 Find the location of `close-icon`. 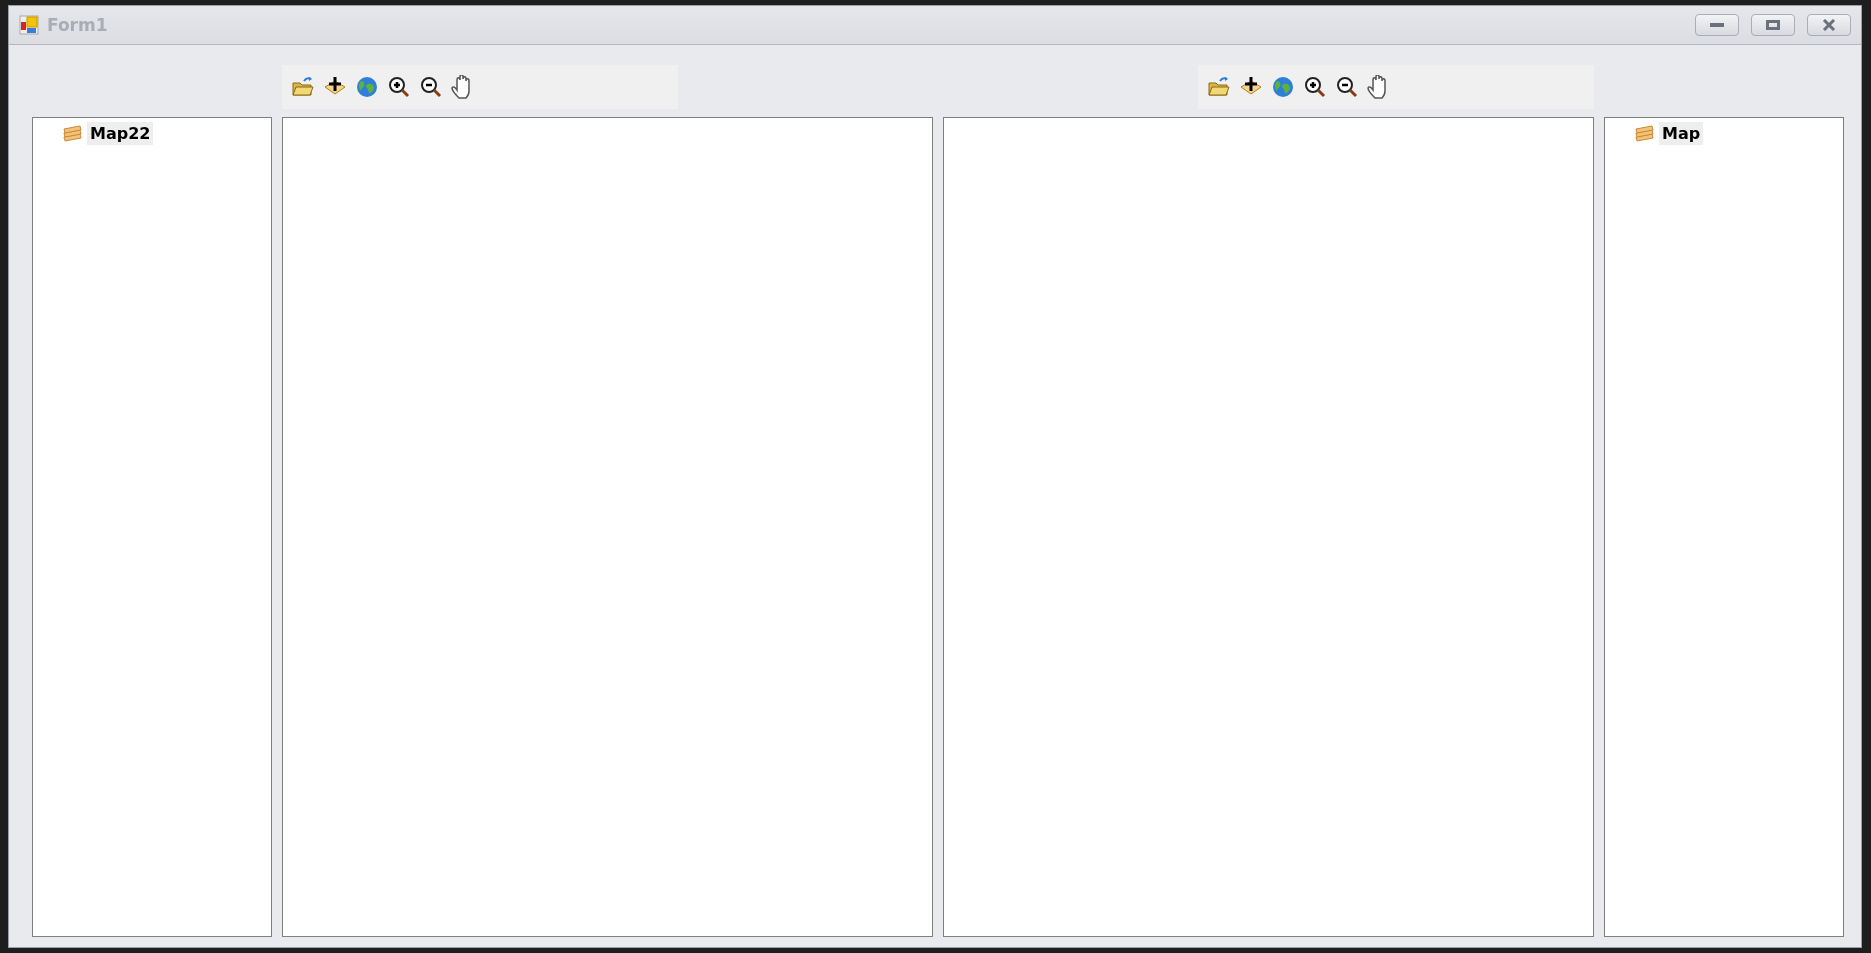

close-icon is located at coordinates (1829, 25).